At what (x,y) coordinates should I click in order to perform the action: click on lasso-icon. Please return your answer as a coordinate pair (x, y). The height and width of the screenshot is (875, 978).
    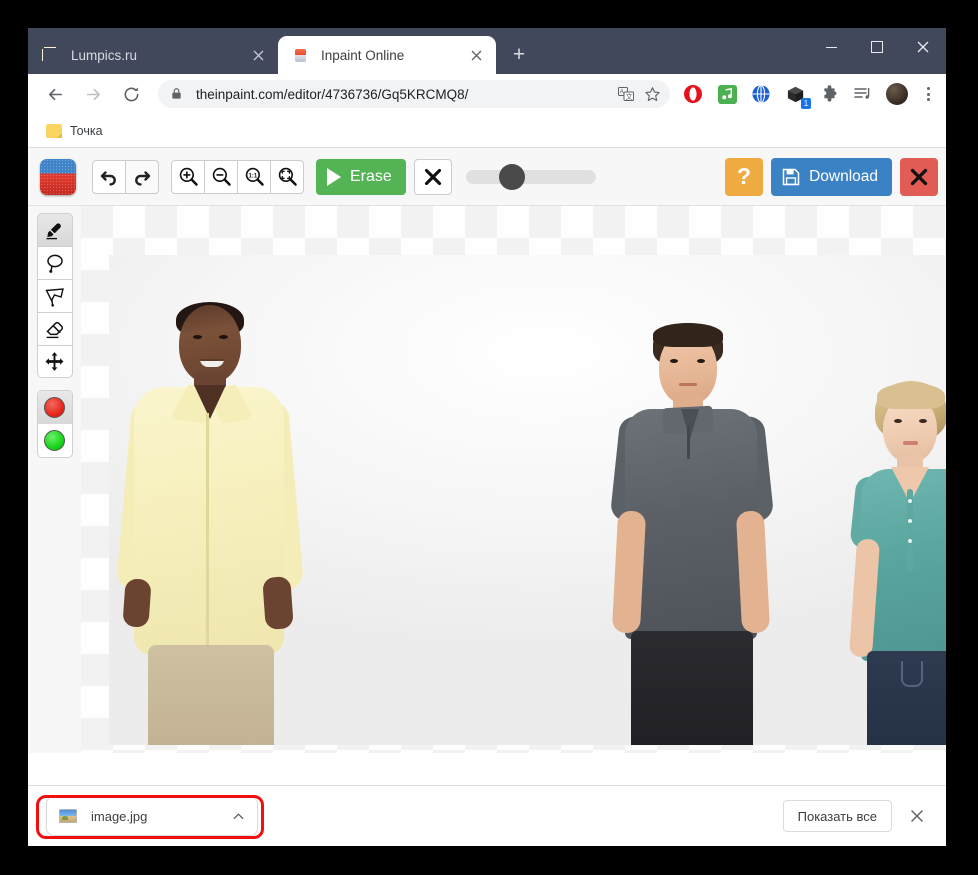
    Looking at the image, I should click on (54, 263).